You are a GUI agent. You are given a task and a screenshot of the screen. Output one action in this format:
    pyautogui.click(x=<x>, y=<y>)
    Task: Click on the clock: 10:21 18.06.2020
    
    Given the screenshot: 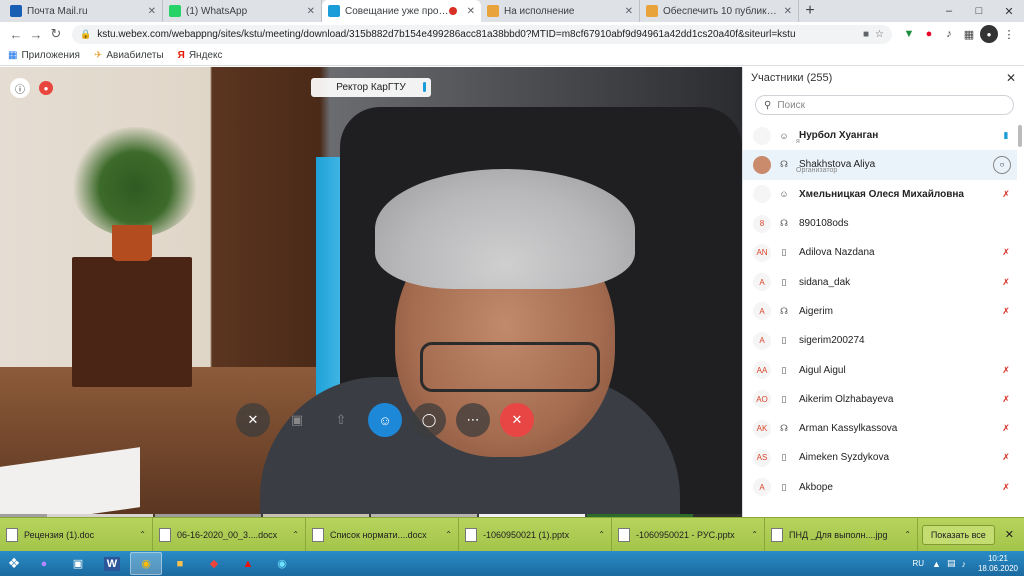 What is the action you would take?
    pyautogui.click(x=998, y=564)
    